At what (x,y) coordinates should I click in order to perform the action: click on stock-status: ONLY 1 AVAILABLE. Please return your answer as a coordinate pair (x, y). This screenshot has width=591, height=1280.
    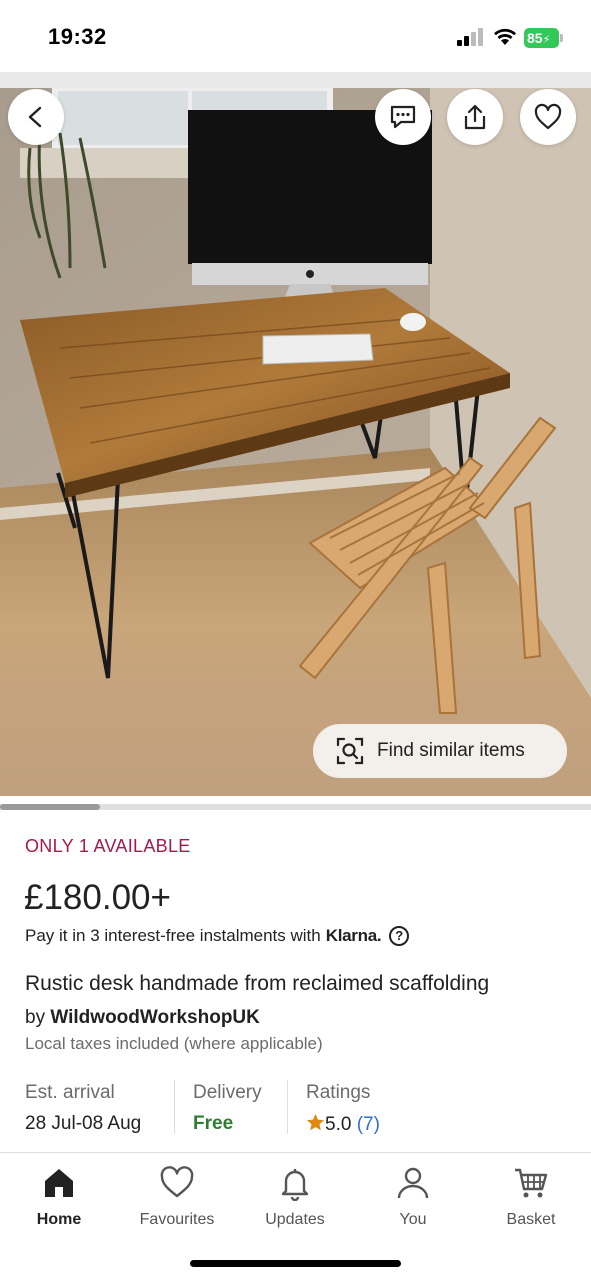
    Looking at the image, I should click on (108, 846).